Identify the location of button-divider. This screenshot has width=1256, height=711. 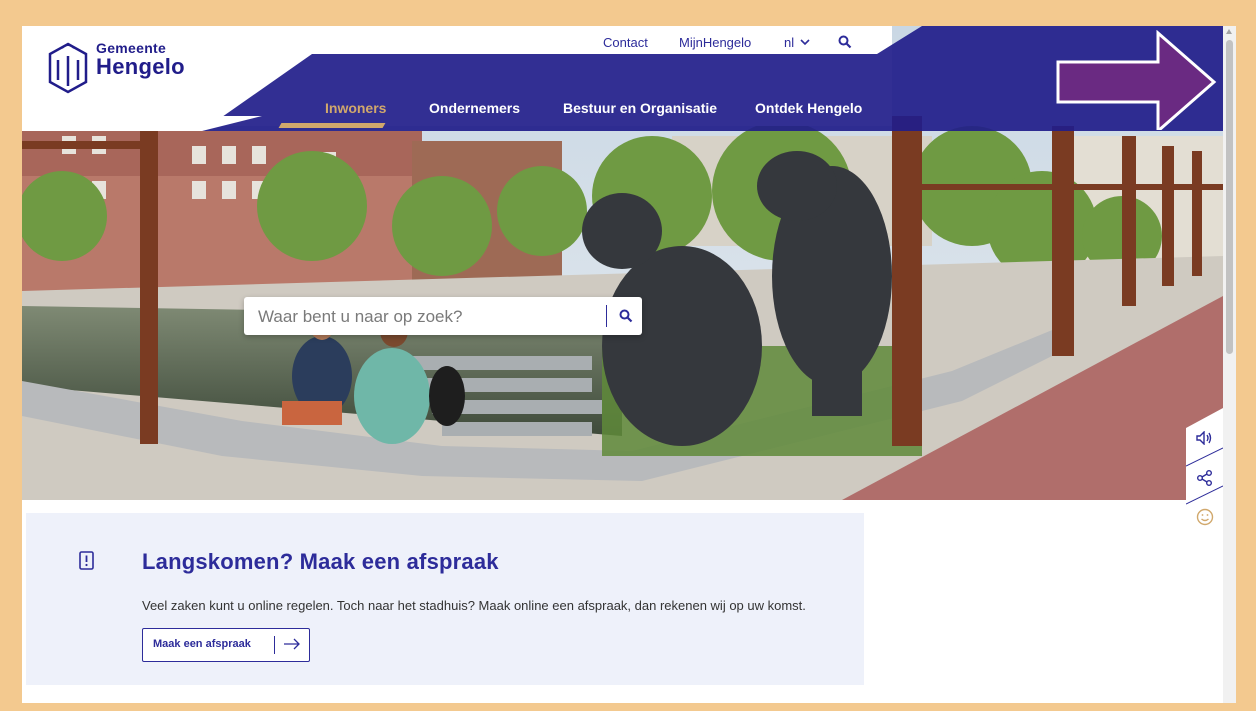
(274, 645).